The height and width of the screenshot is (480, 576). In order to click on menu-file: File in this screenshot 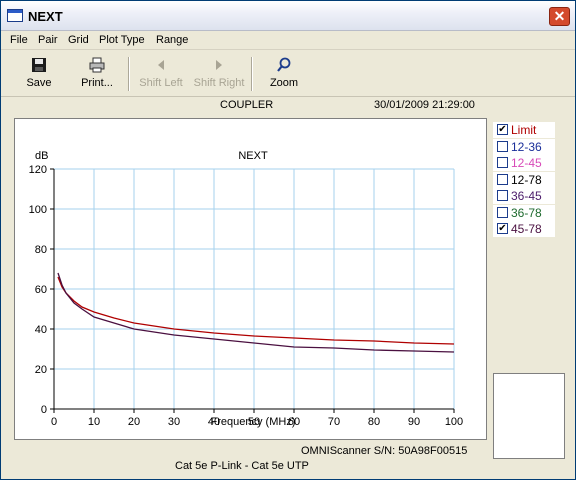, I will do `click(19, 40)`.